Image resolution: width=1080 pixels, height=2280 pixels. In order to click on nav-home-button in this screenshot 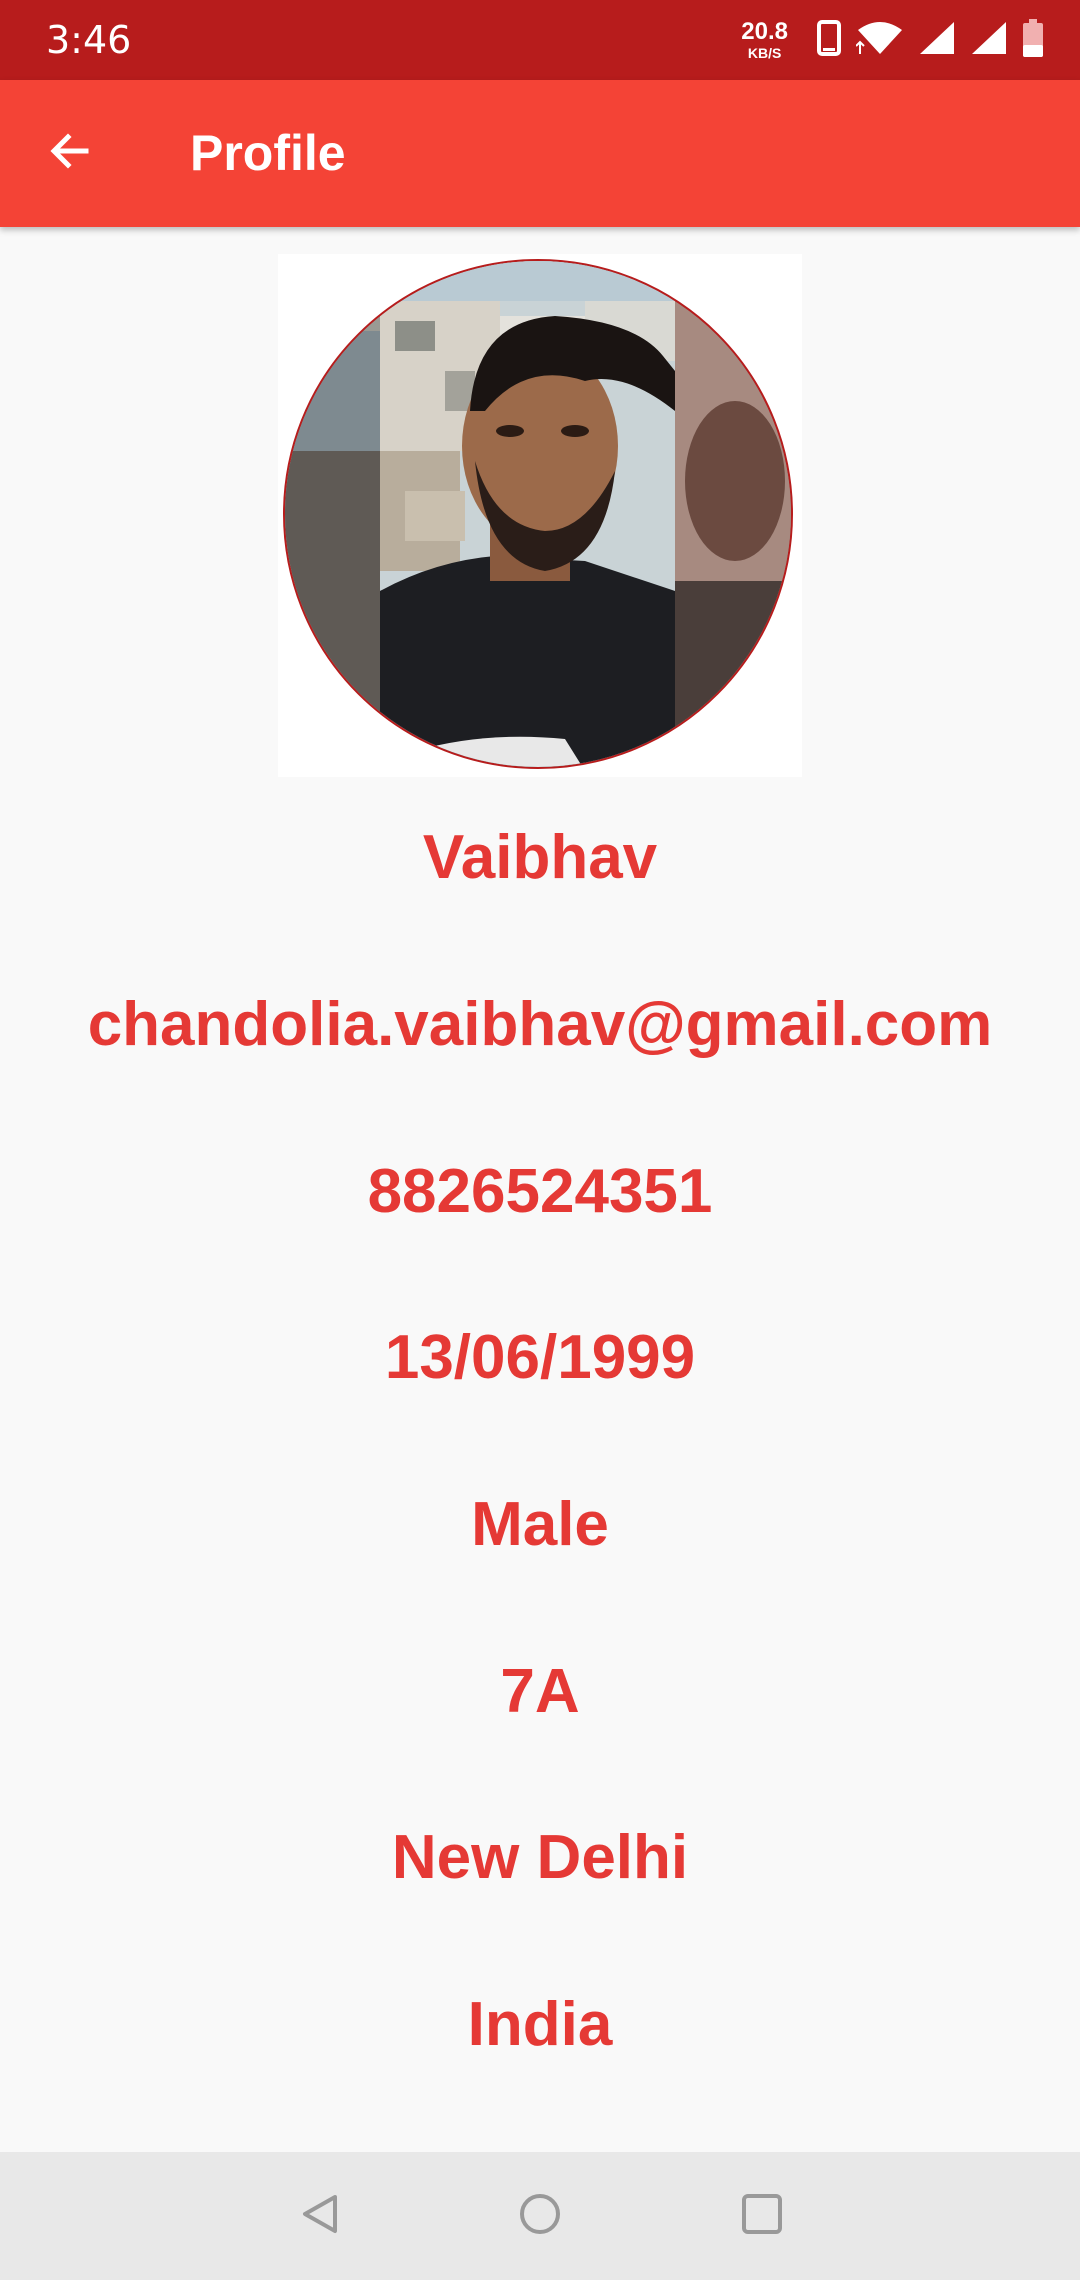, I will do `click(540, 2216)`.